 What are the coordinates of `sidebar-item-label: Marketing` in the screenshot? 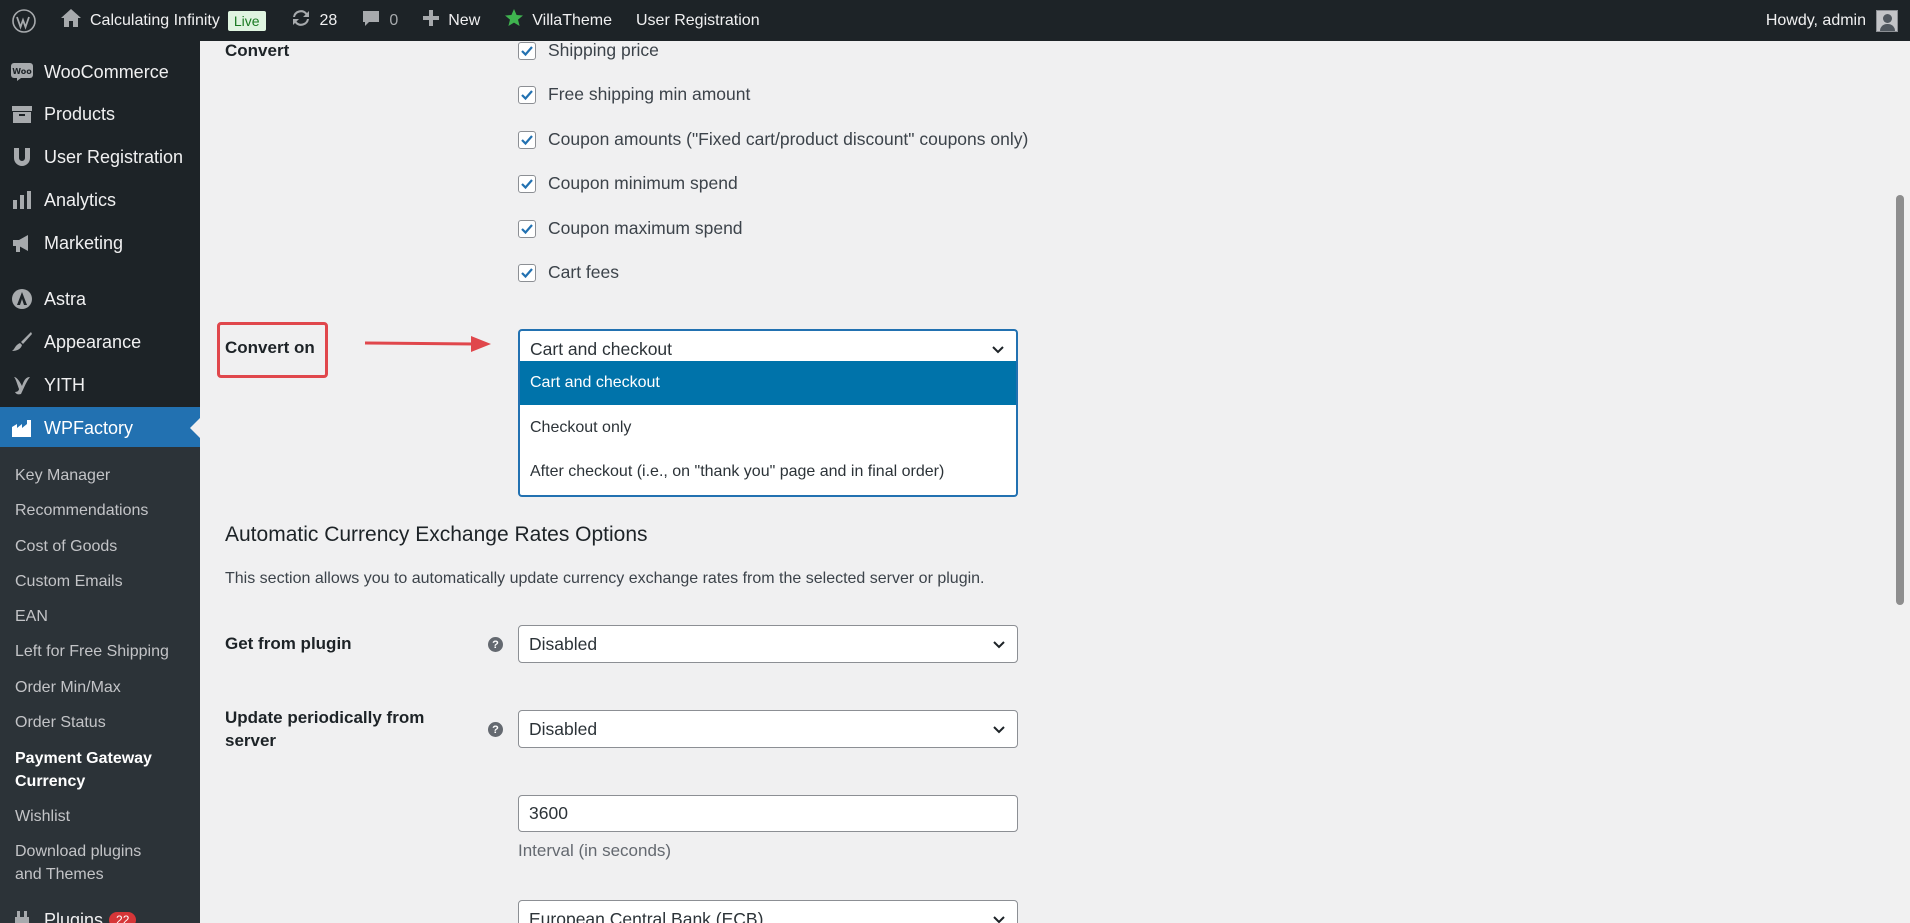 It's located at (84, 242).